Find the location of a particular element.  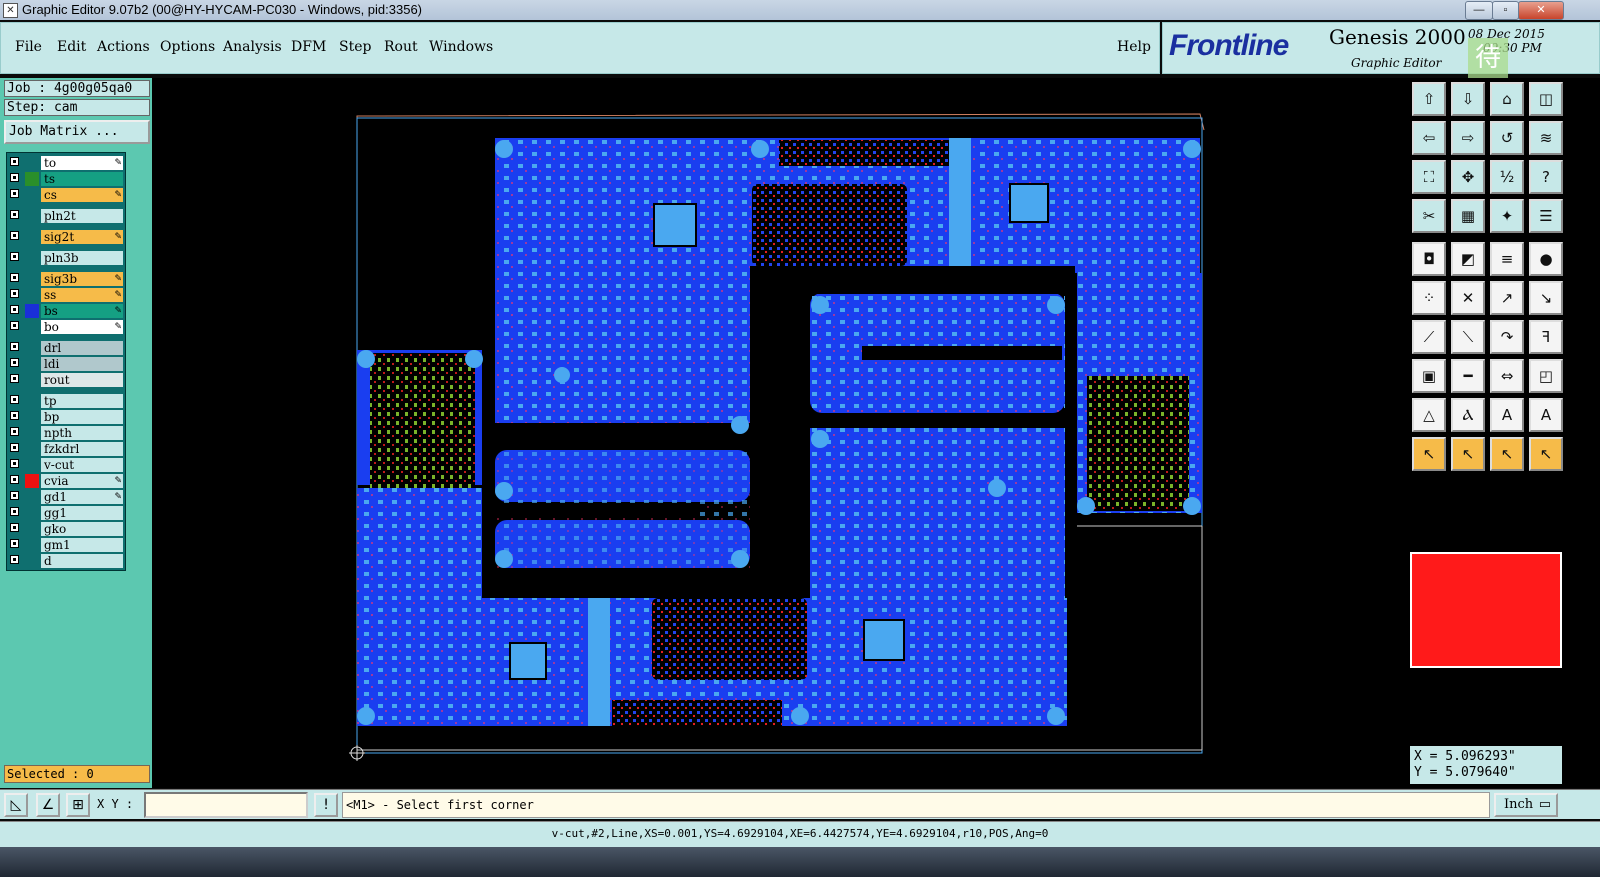

layer-row-ss: ss ✎ is located at coordinates (66, 295).